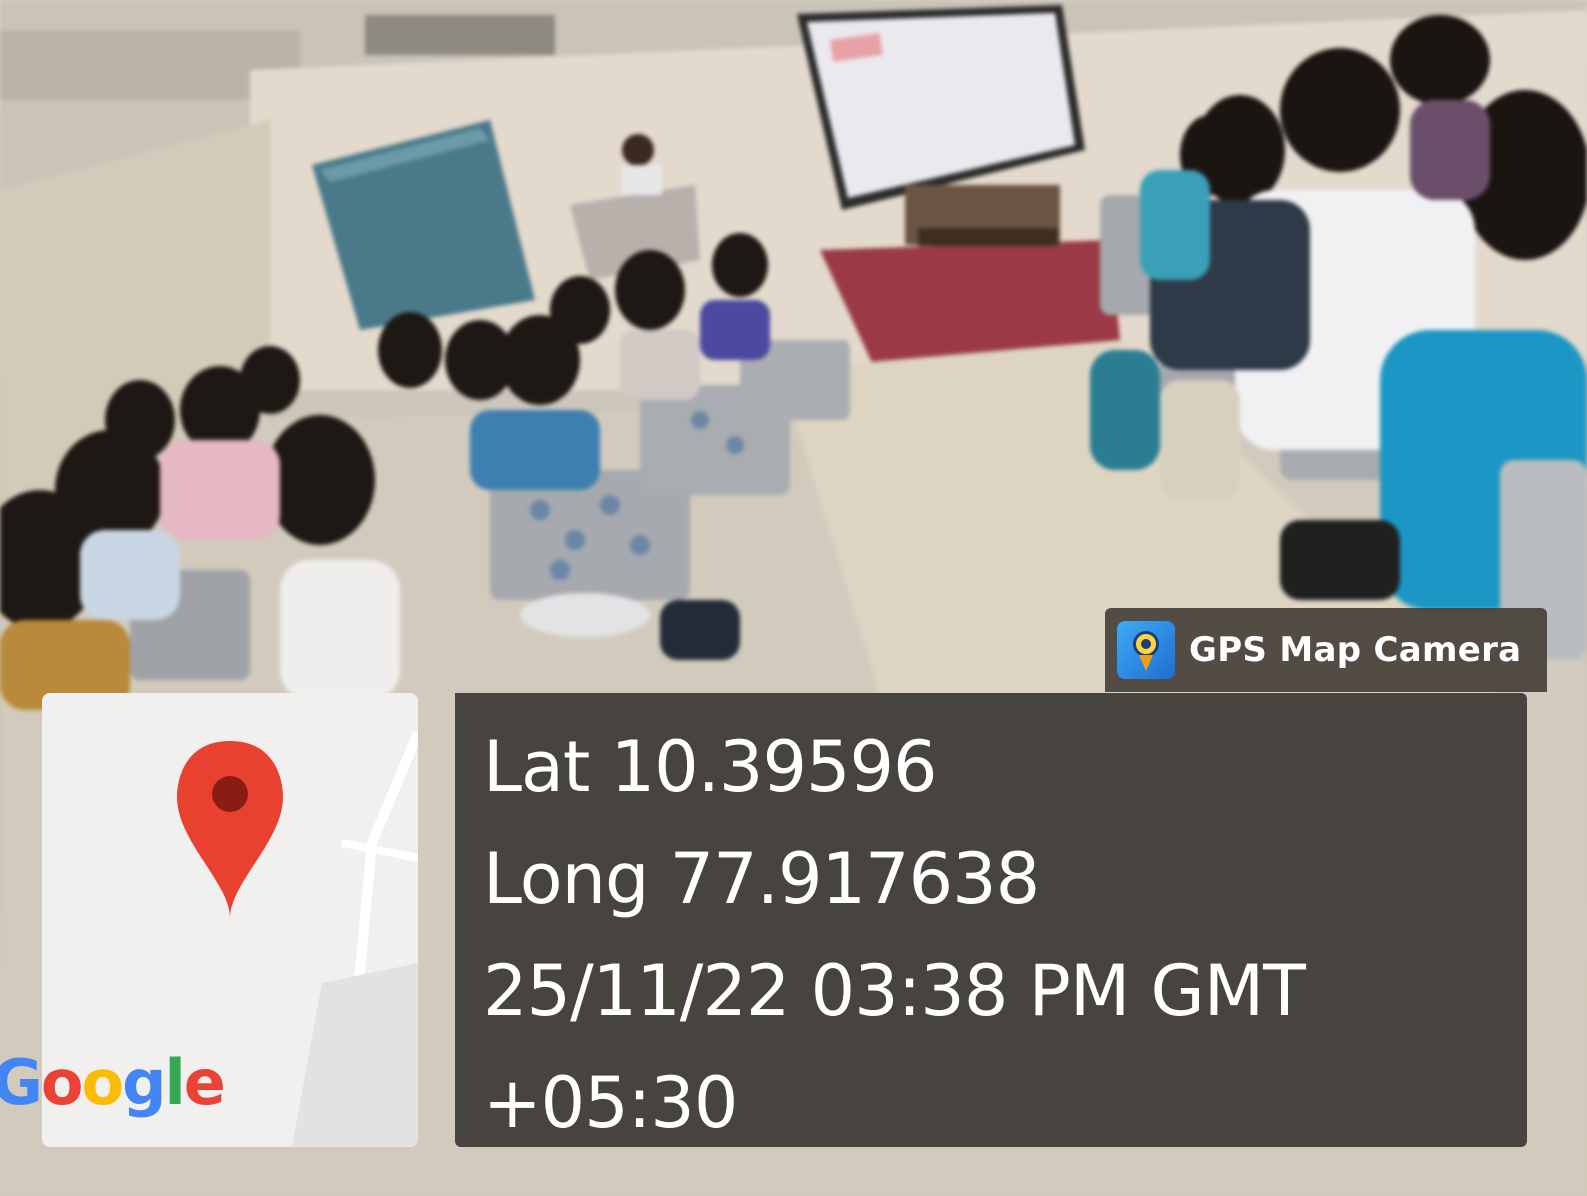 The width and height of the screenshot is (1587, 1196). What do you see at coordinates (894, 991) in the screenshot?
I see `datetime-text: 25/11/22 03:38 PM GMT` at bounding box center [894, 991].